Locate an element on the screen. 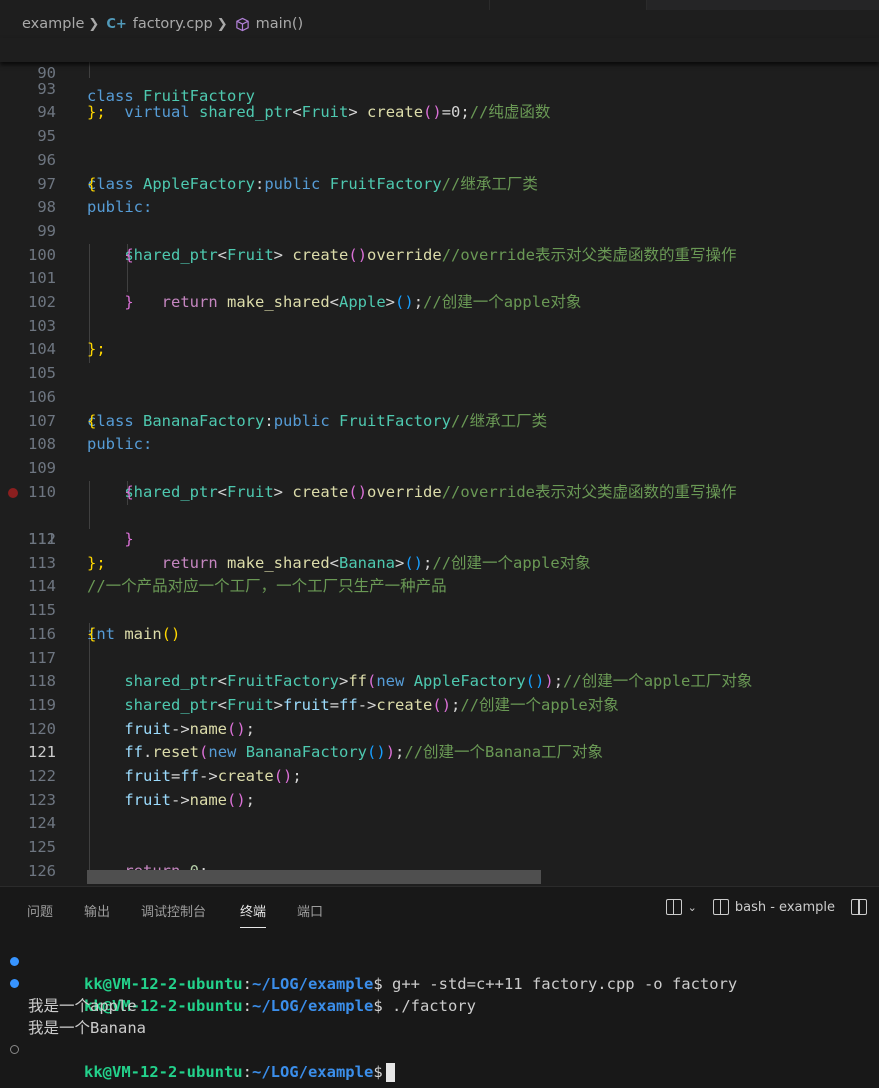 This screenshot has height=1088, width=879. keyword: class is located at coordinates (110, 96).